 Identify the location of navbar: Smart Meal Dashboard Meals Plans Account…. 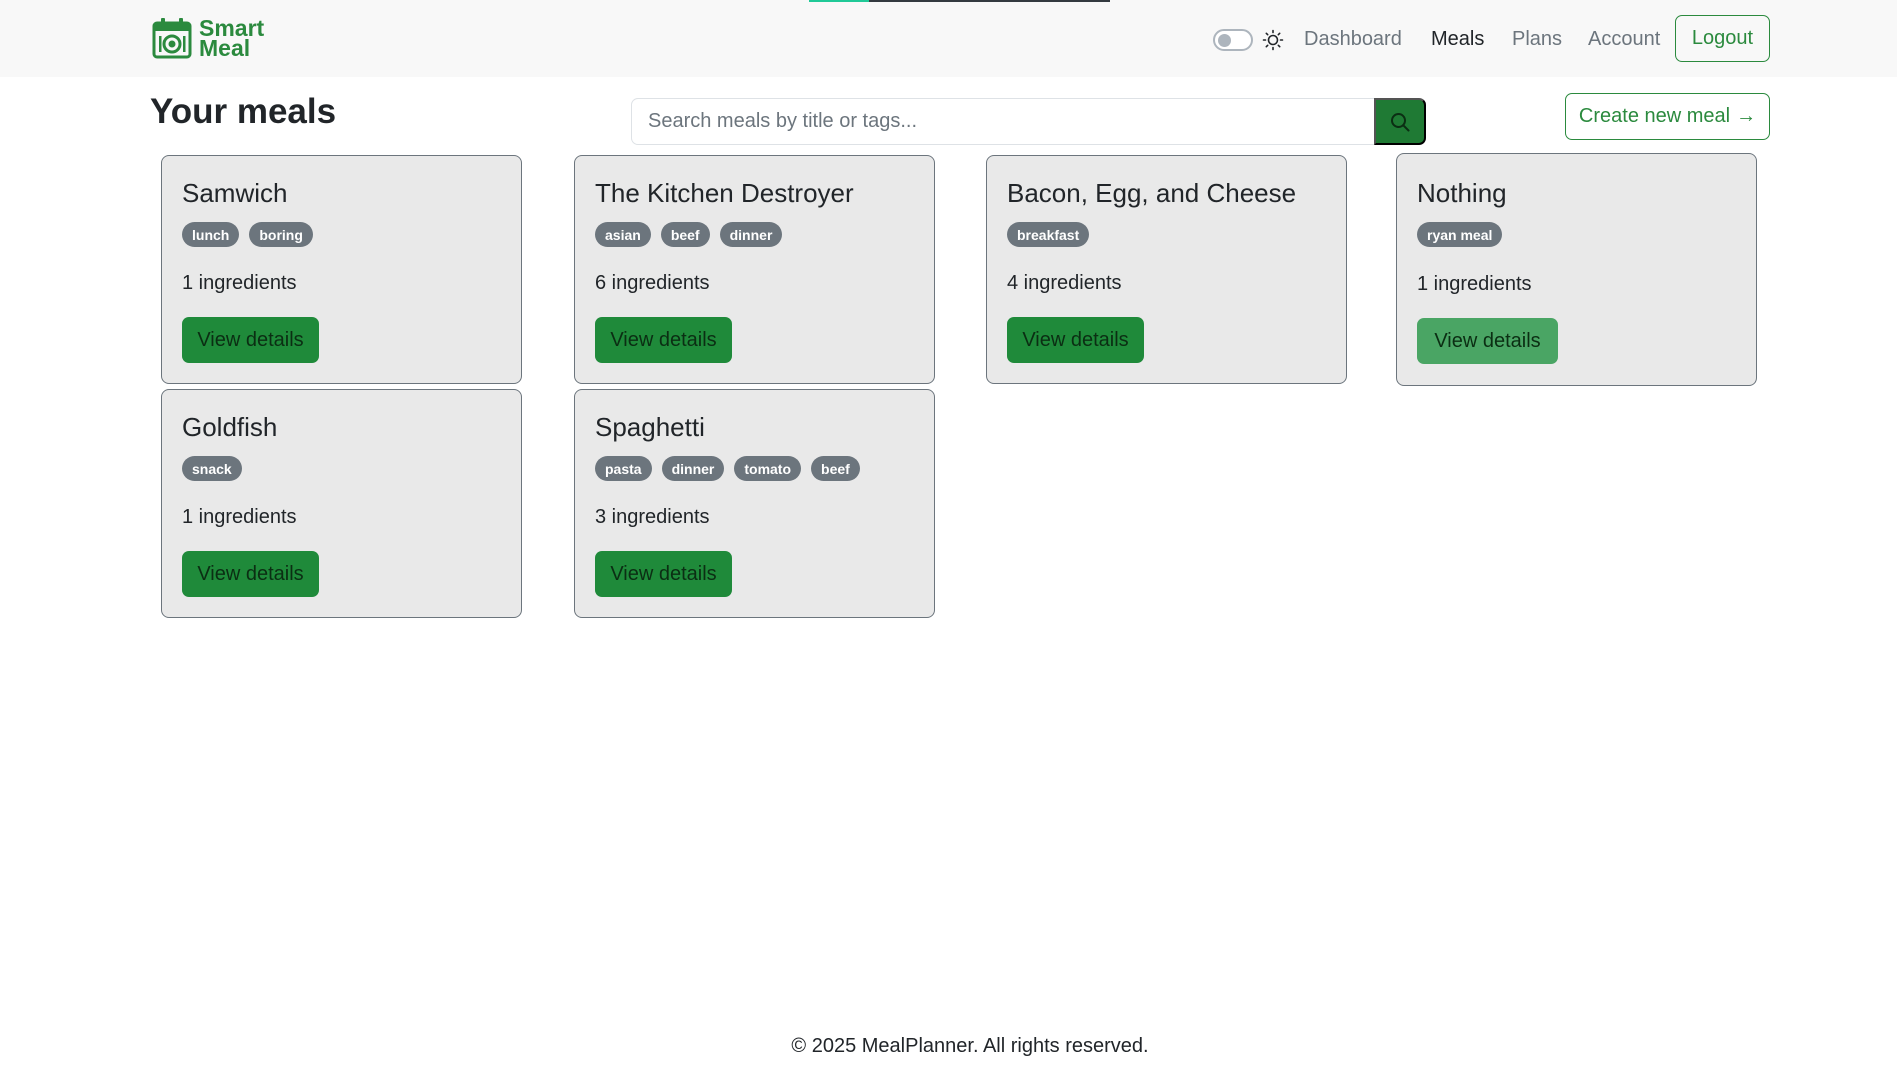
(948, 38).